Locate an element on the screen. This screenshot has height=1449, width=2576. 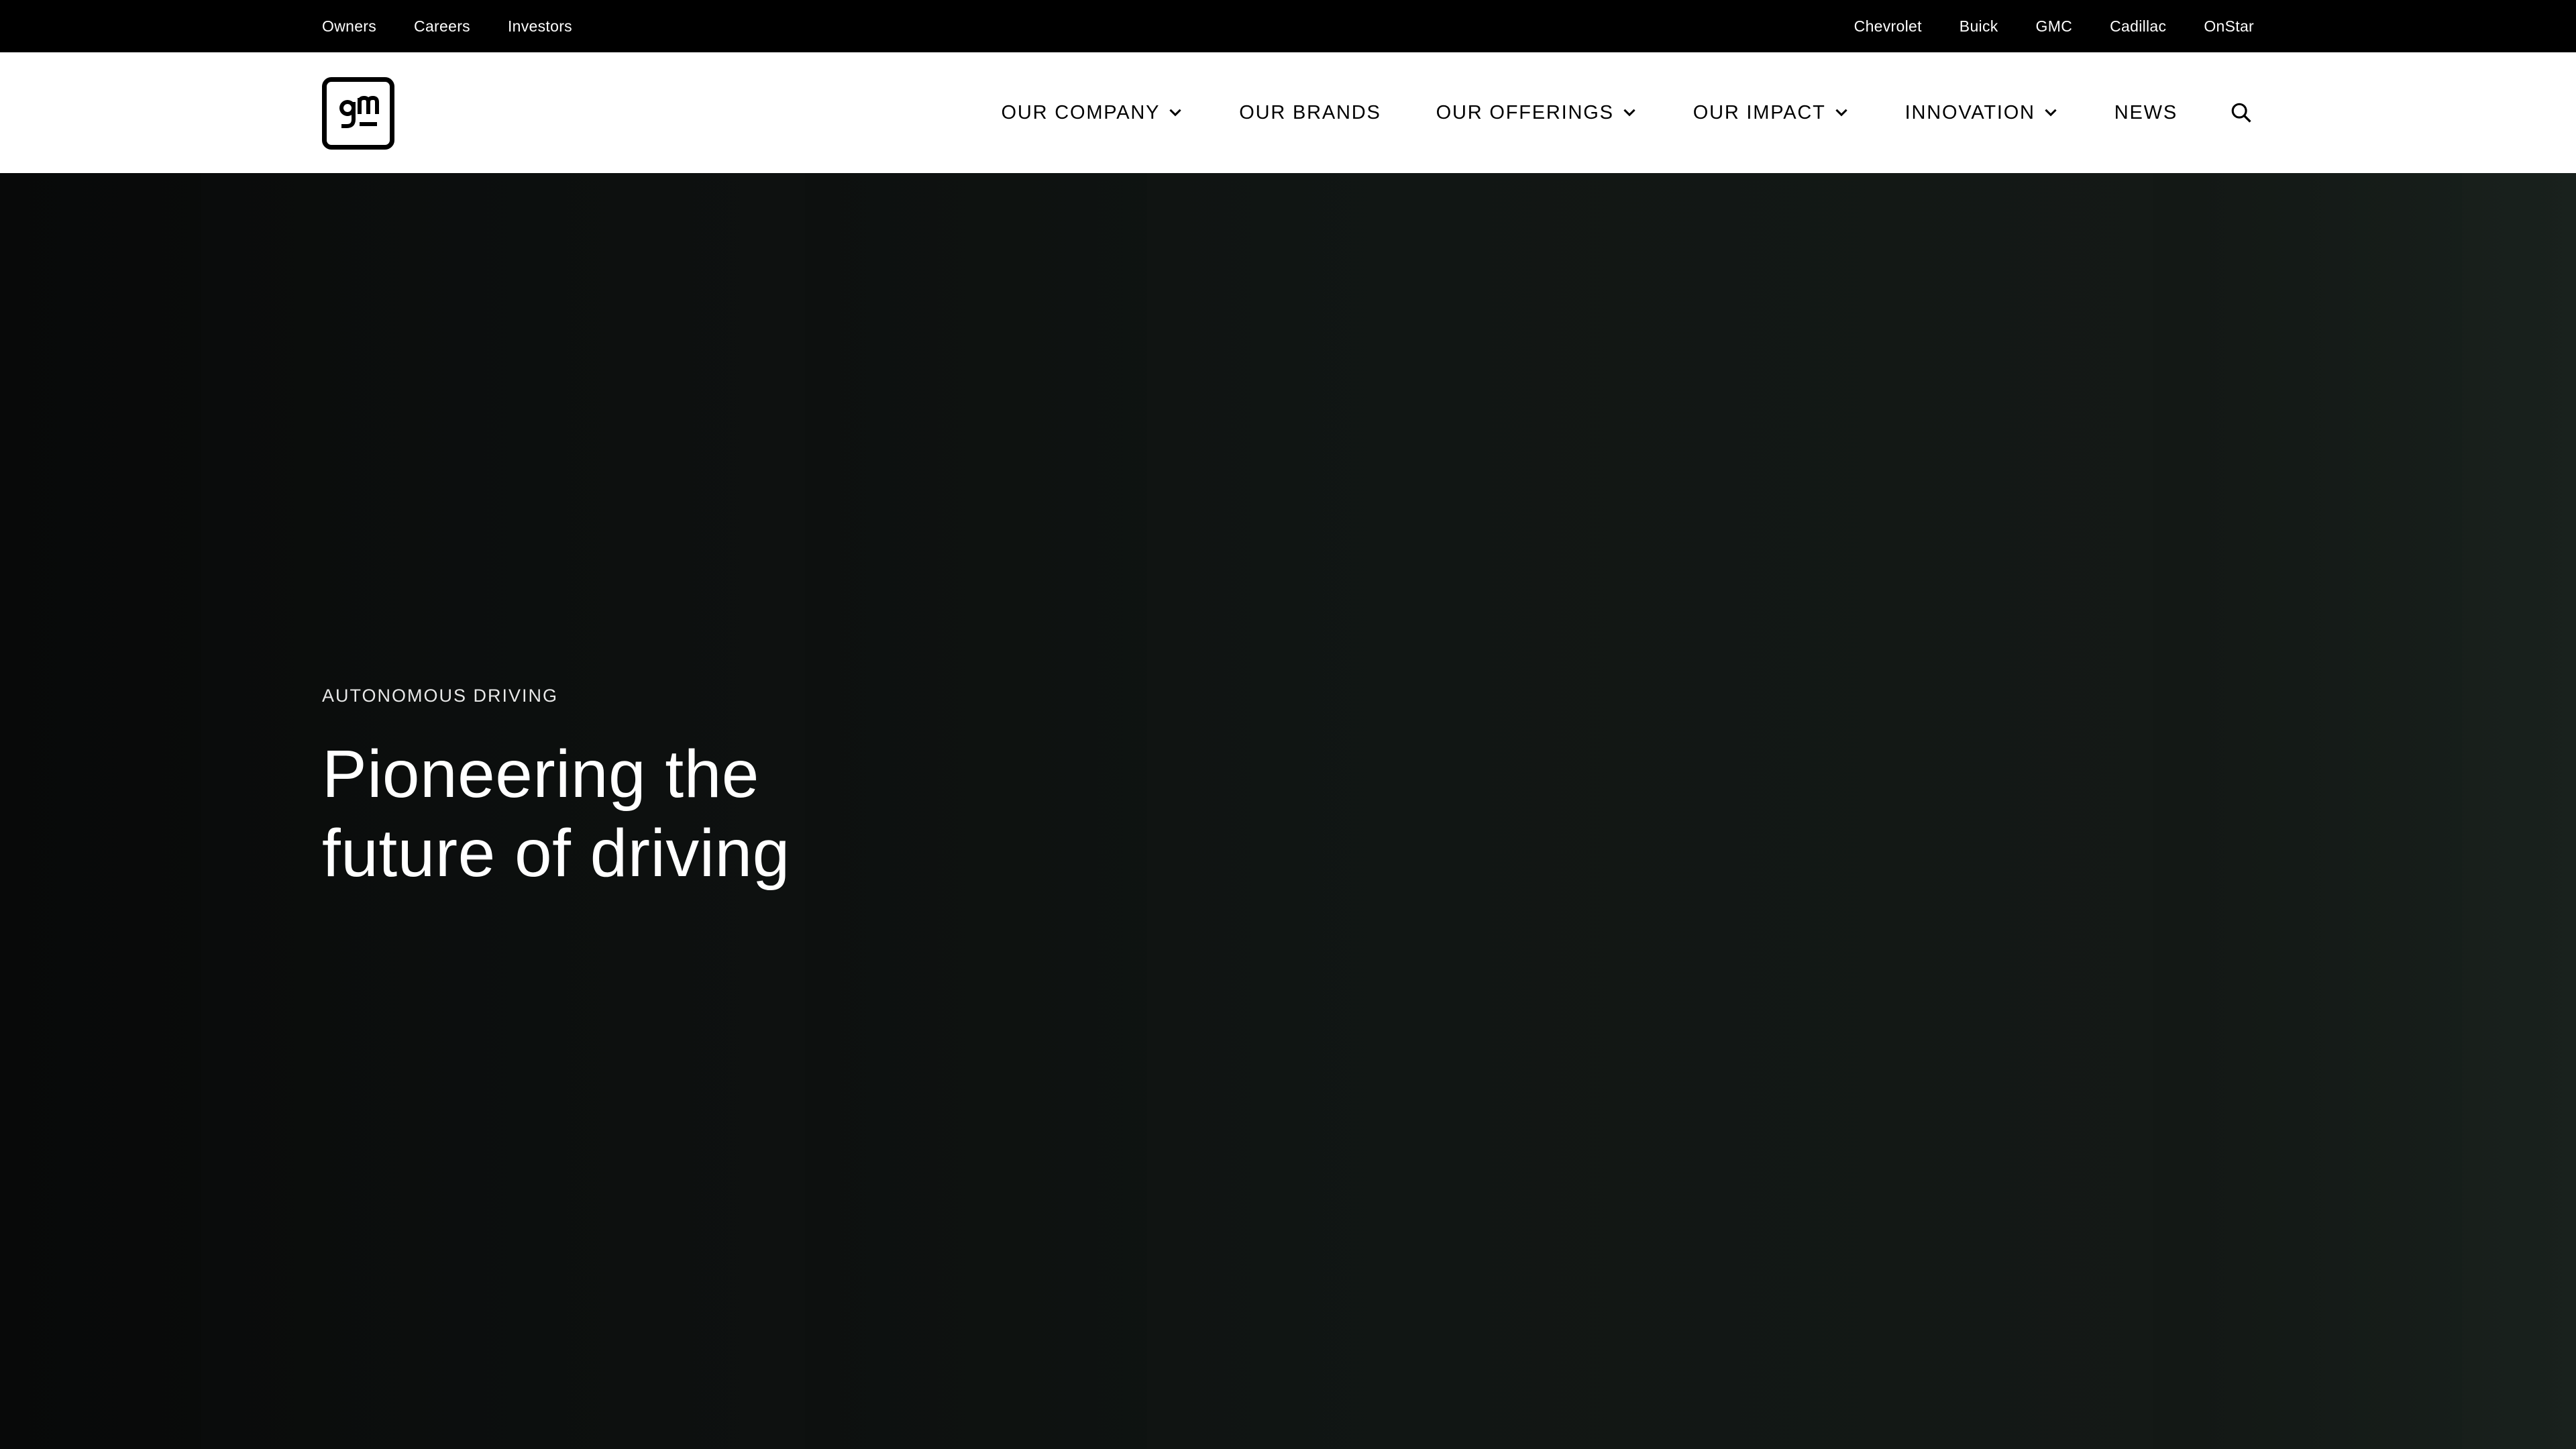
utility-link-careers: Careers is located at coordinates (442, 26).